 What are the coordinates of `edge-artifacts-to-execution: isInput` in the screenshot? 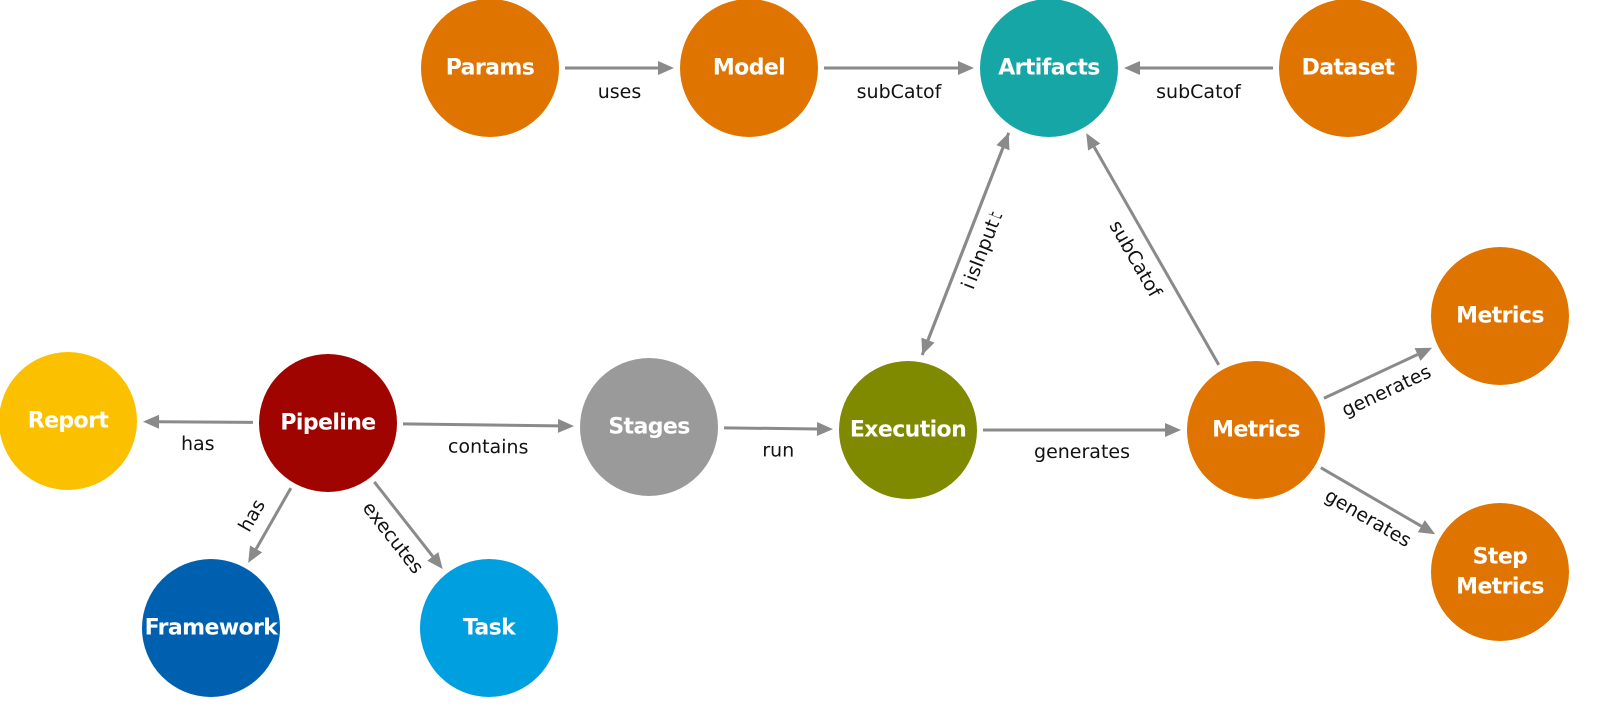 It's located at (966, 244).